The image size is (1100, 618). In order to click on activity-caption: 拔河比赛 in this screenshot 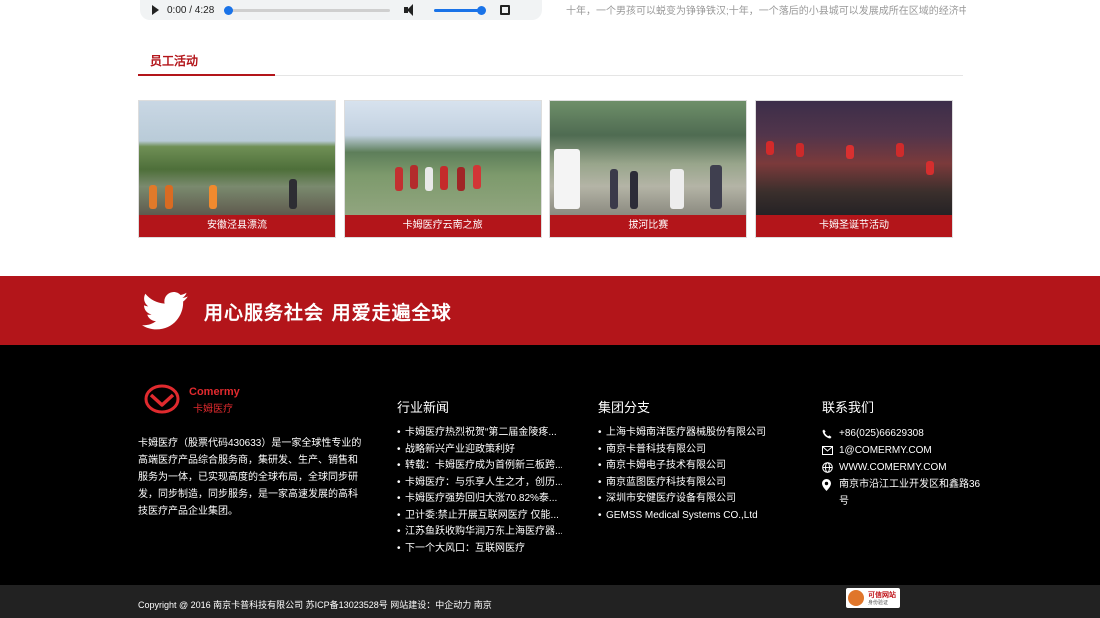, I will do `click(648, 226)`.